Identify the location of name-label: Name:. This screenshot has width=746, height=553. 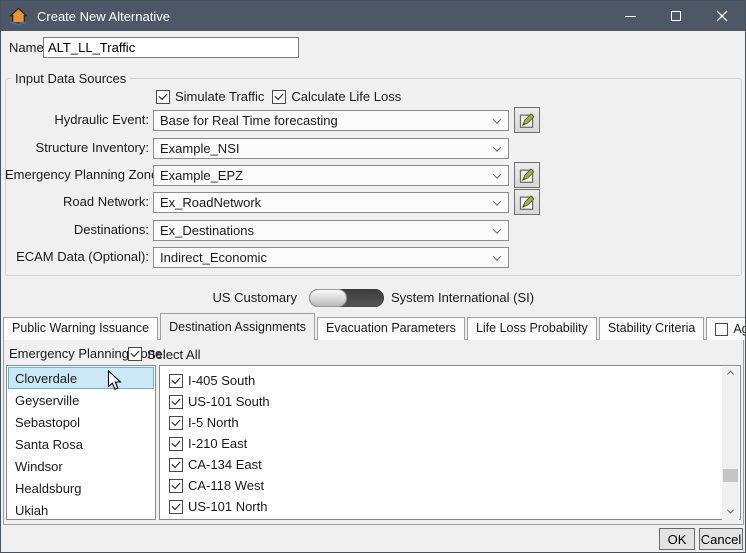
(28, 47).